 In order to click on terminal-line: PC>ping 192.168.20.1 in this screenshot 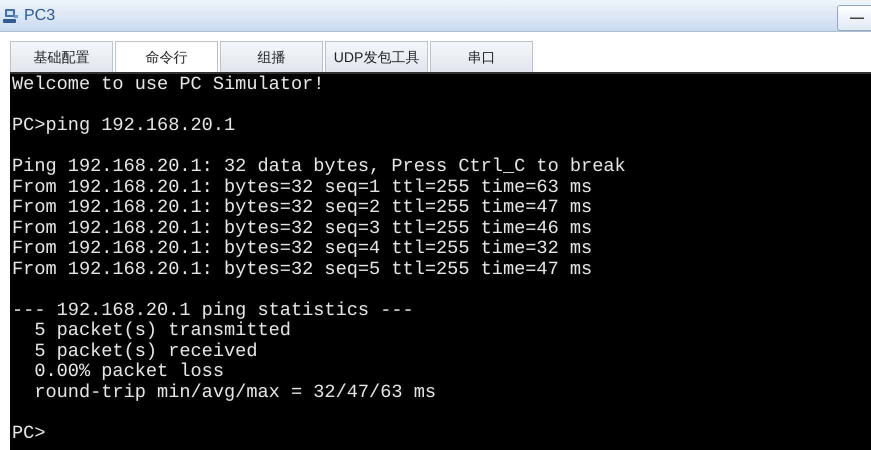, I will do `click(124, 125)`.